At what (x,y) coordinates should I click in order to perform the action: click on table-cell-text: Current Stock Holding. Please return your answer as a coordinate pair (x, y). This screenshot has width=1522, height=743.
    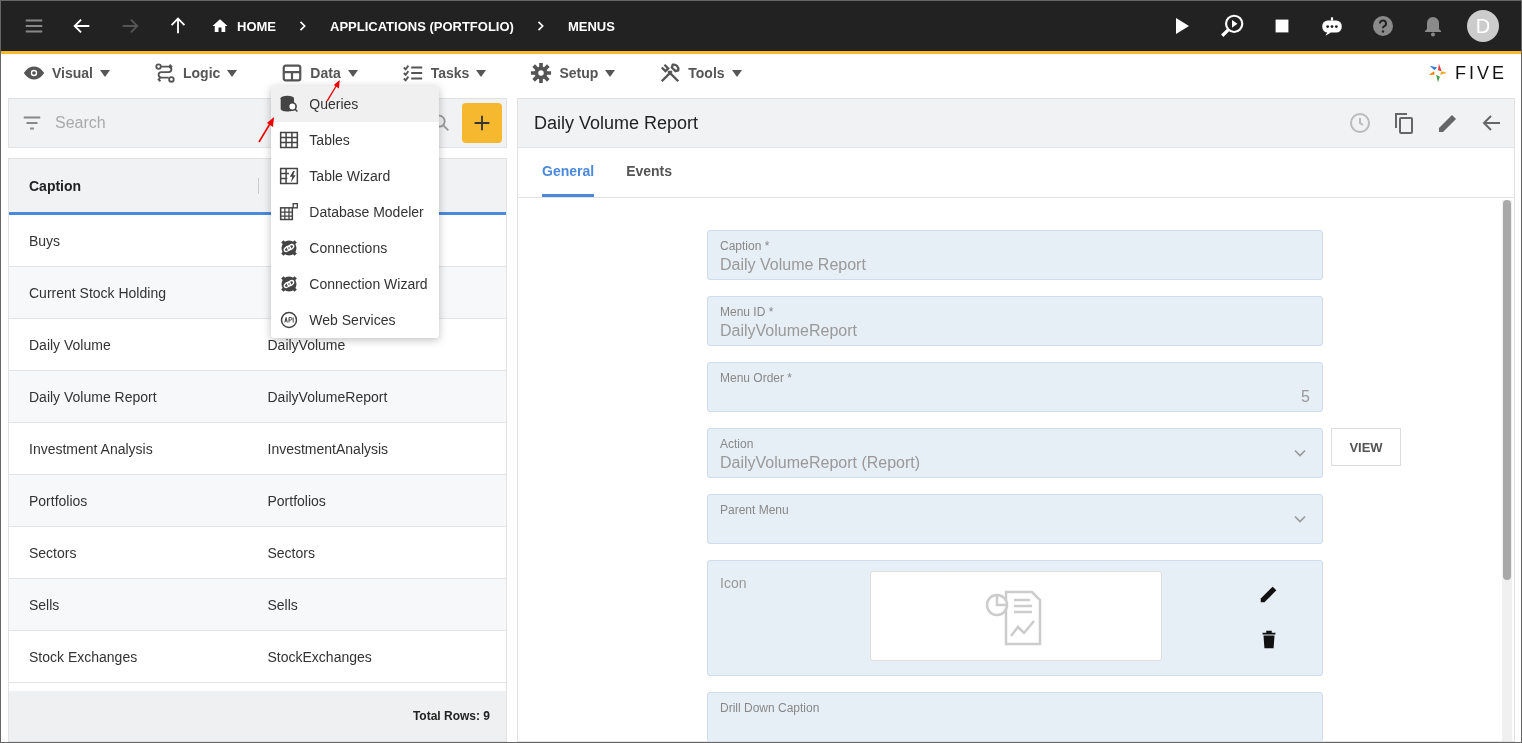
    Looking at the image, I should click on (98, 292).